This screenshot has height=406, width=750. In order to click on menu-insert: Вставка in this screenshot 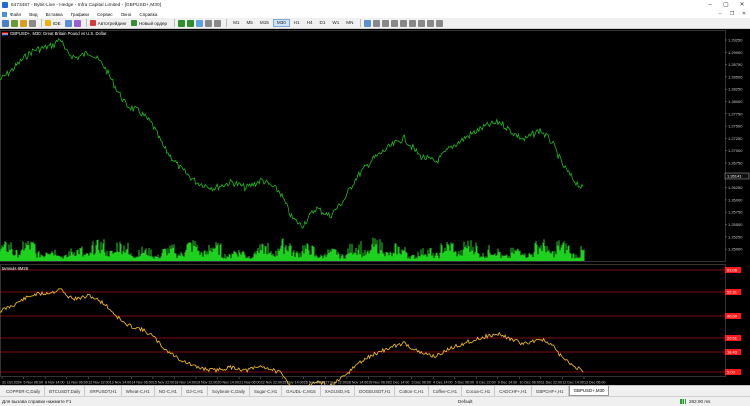, I will do `click(54, 14)`.